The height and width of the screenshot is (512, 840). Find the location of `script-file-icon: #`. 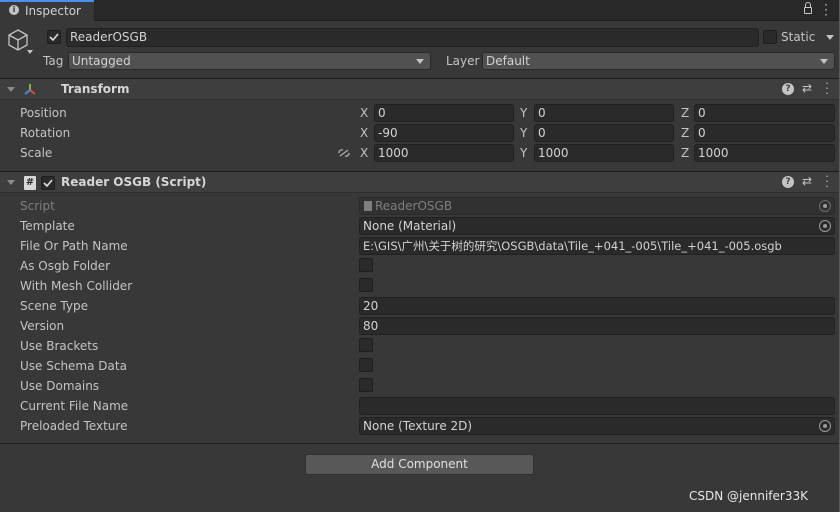

script-file-icon: # is located at coordinates (30, 183).